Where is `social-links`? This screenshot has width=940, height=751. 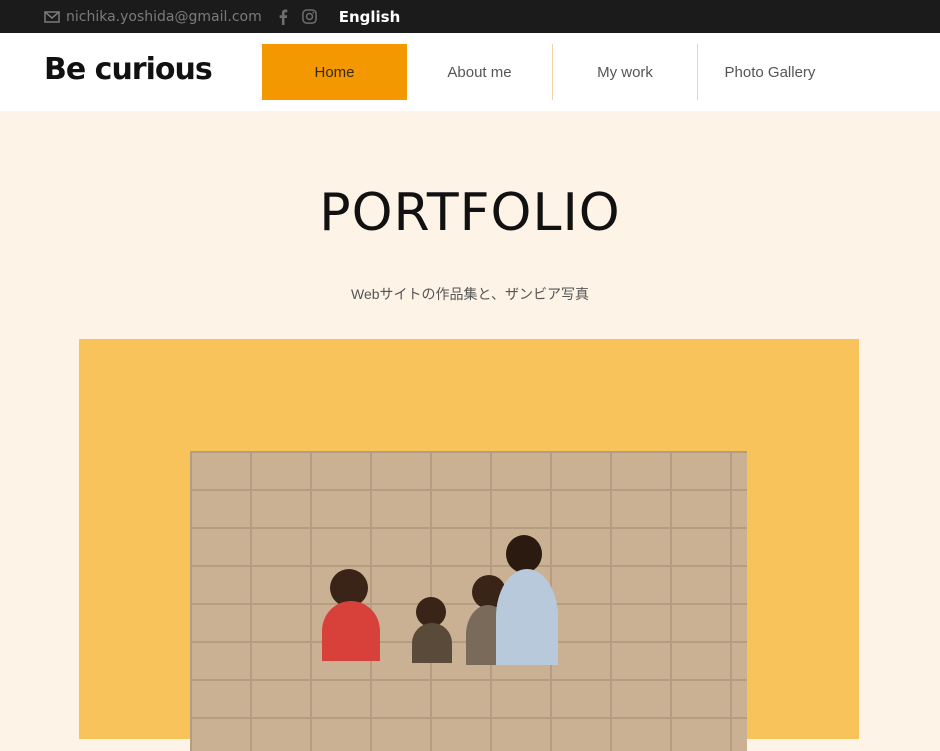
social-links is located at coordinates (297, 17).